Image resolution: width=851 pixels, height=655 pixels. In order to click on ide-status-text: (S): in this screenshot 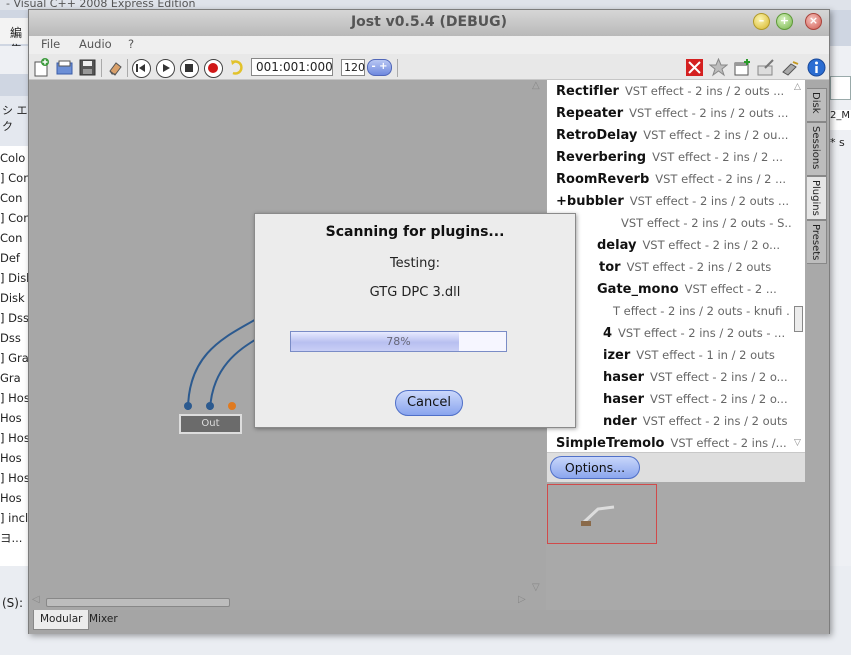, I will do `click(13, 603)`.